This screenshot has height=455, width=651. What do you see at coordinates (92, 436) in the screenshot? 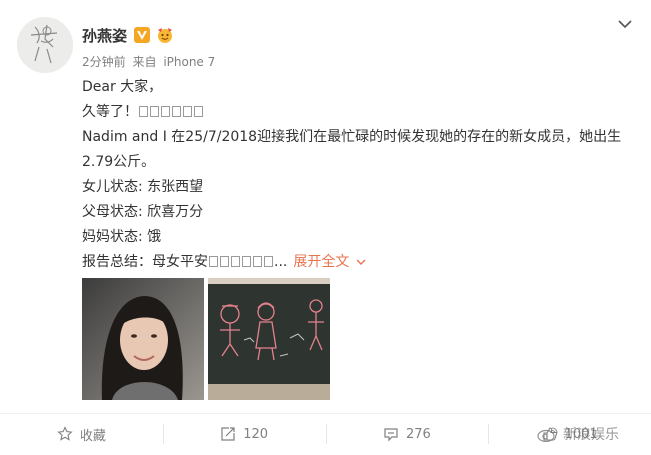
I see `favorite-label: 收藏` at bounding box center [92, 436].